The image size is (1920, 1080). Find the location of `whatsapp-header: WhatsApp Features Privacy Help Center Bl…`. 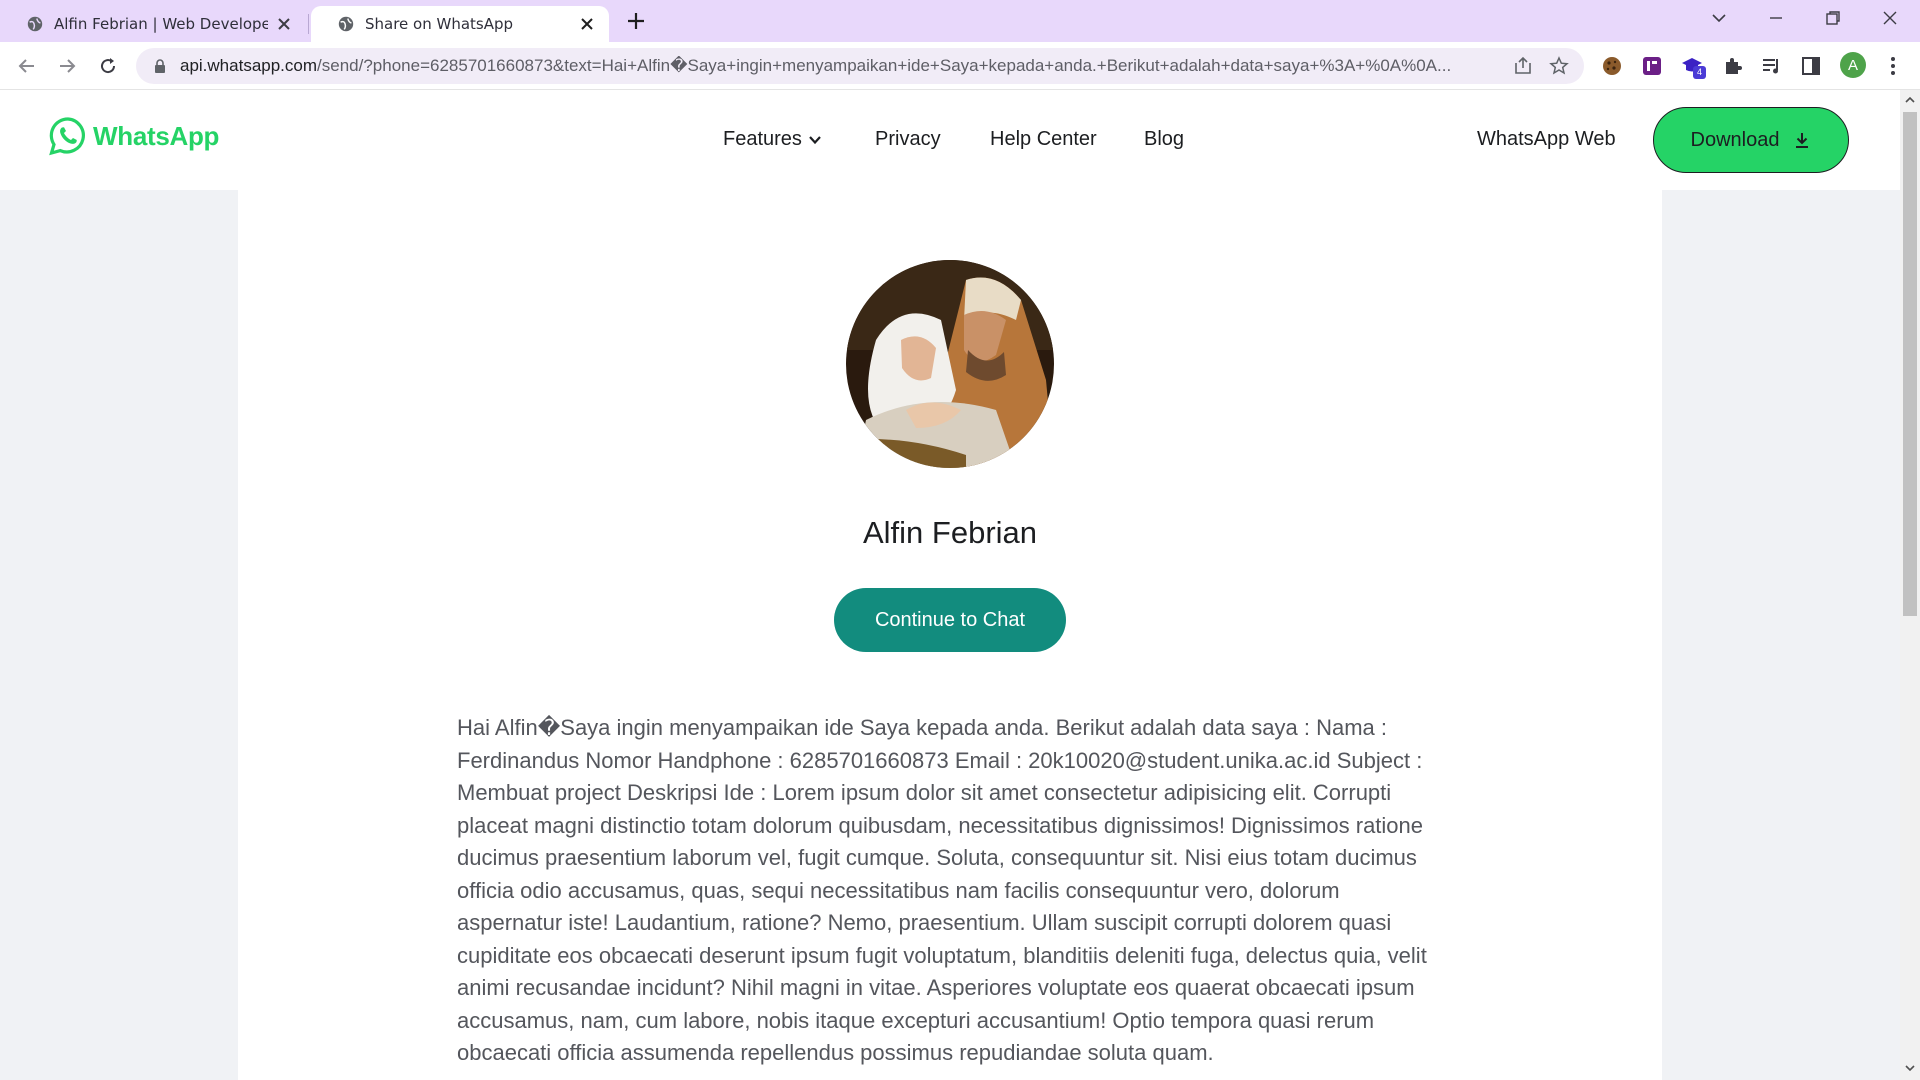

whatsapp-header: WhatsApp Features Privacy Help Center Bl… is located at coordinates (950, 140).